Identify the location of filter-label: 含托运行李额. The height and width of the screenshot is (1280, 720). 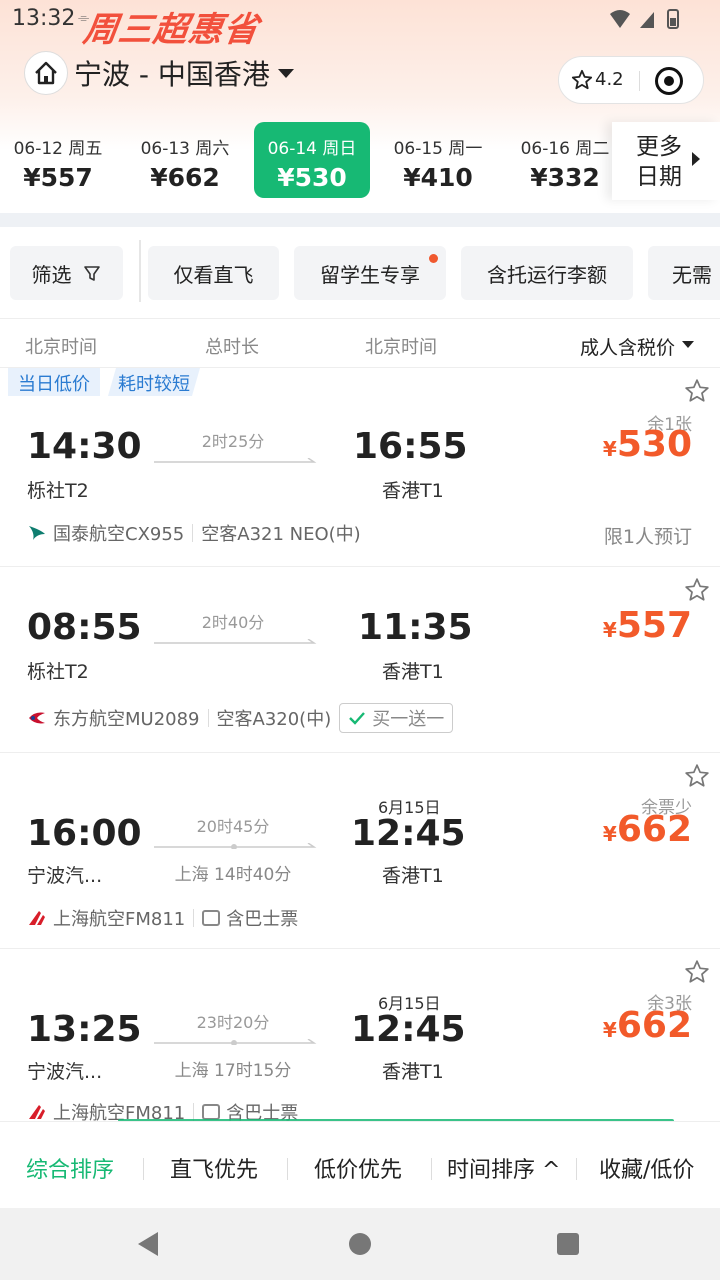
(547, 274).